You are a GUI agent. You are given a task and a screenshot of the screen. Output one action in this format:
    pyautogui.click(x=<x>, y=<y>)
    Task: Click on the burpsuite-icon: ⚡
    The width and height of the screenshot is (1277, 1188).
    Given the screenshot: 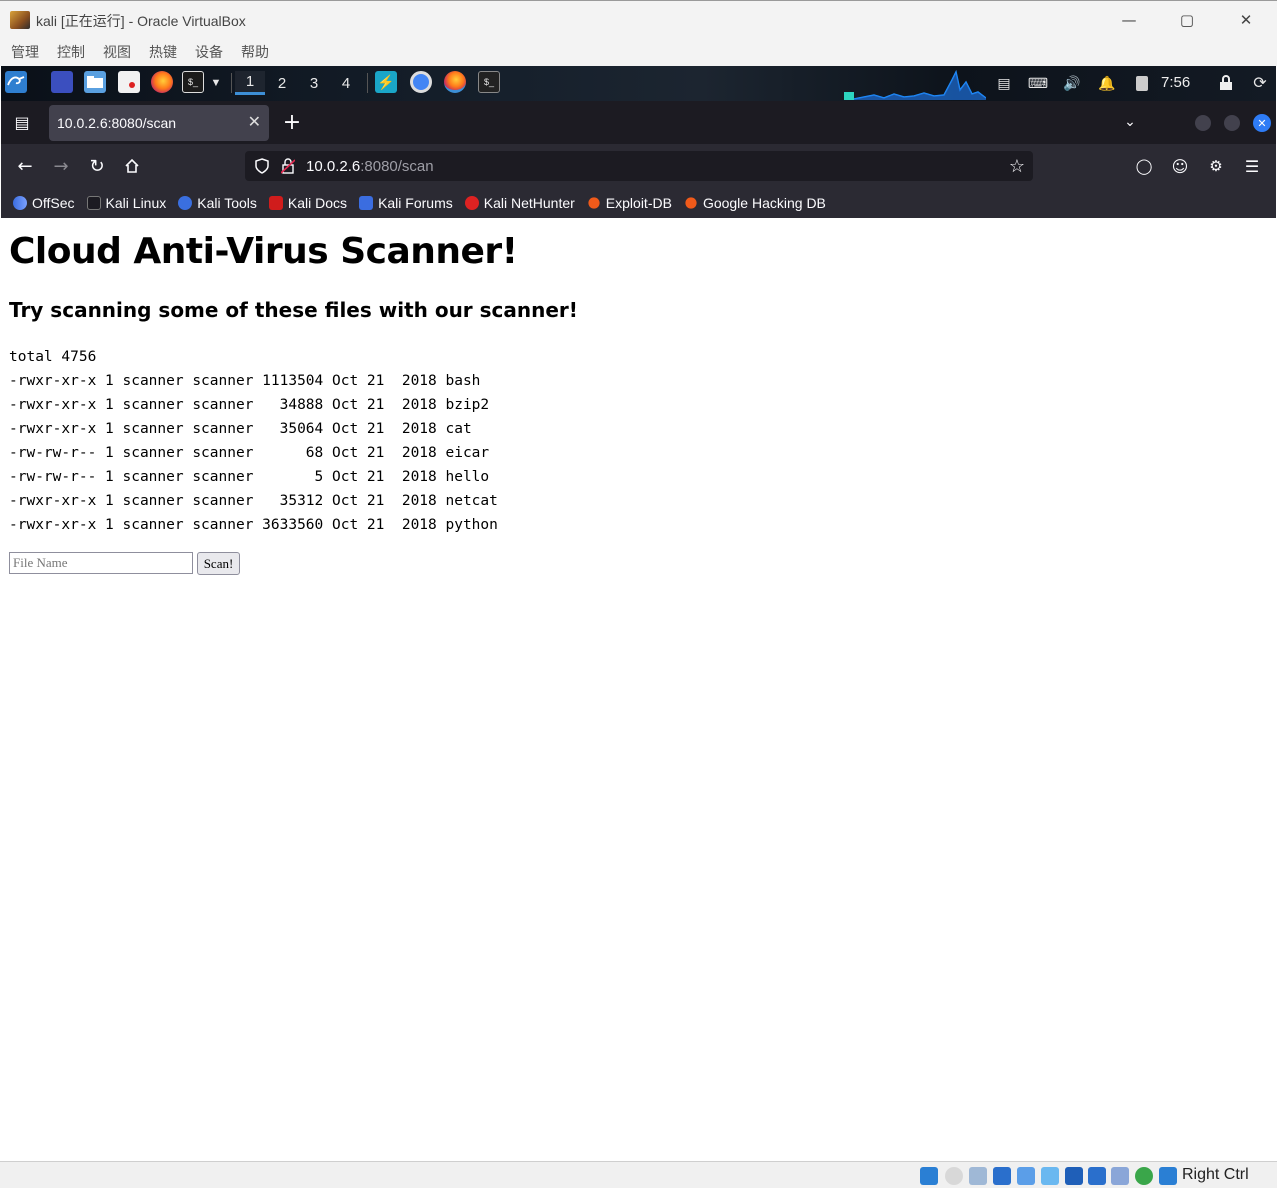 What is the action you would take?
    pyautogui.click(x=386, y=82)
    